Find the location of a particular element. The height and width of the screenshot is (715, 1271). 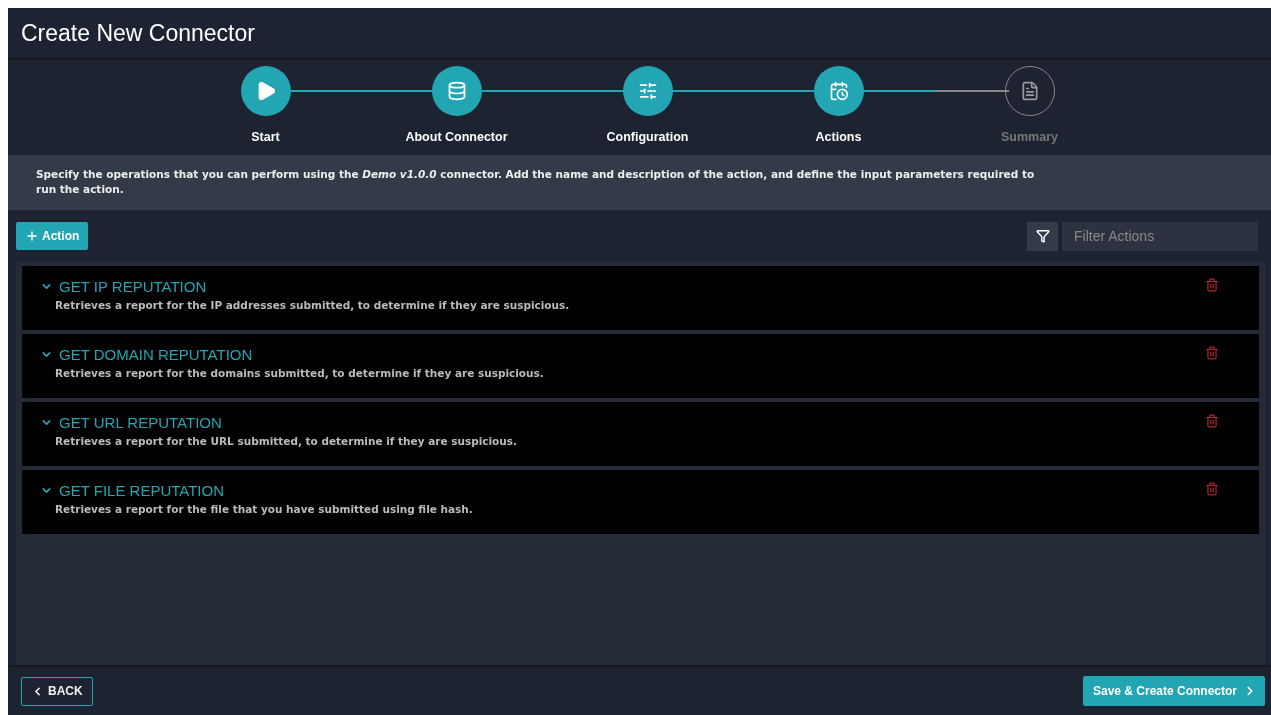

database-icon is located at coordinates (456, 91).